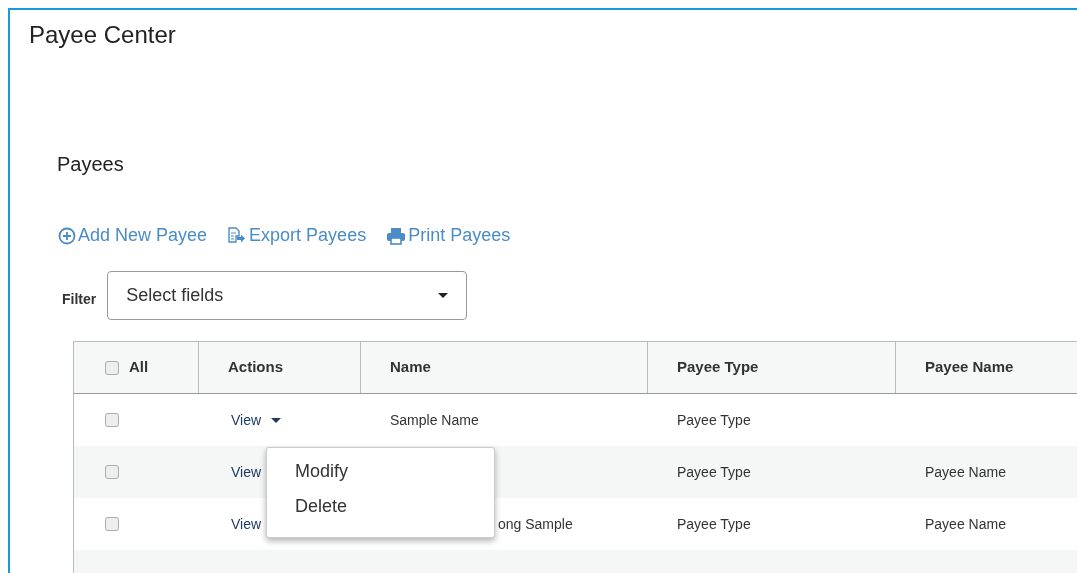 Image resolution: width=1077 pixels, height=573 pixels. Describe the element at coordinates (90, 164) in the screenshot. I see `section-title: Payees` at that location.